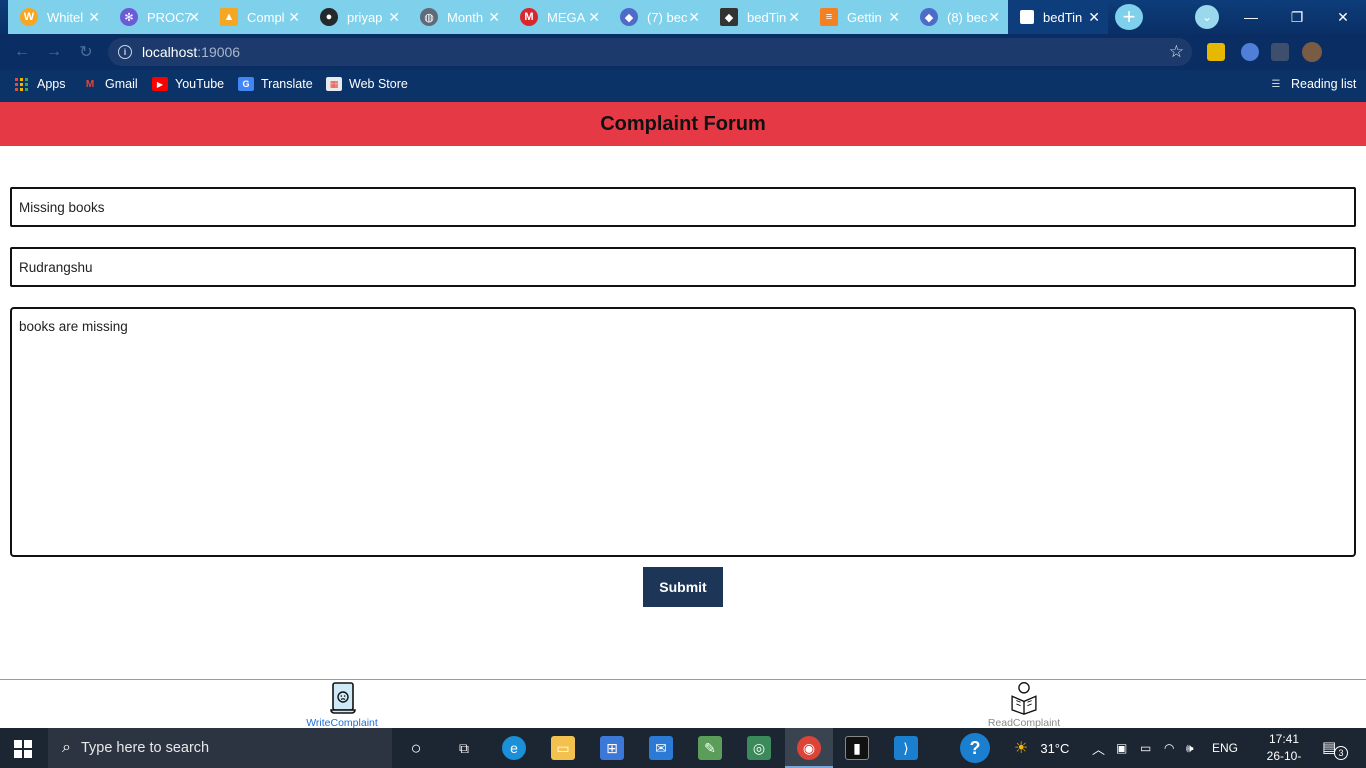  Describe the element at coordinates (1251, 17) in the screenshot. I see `minimize-icon: —` at that location.